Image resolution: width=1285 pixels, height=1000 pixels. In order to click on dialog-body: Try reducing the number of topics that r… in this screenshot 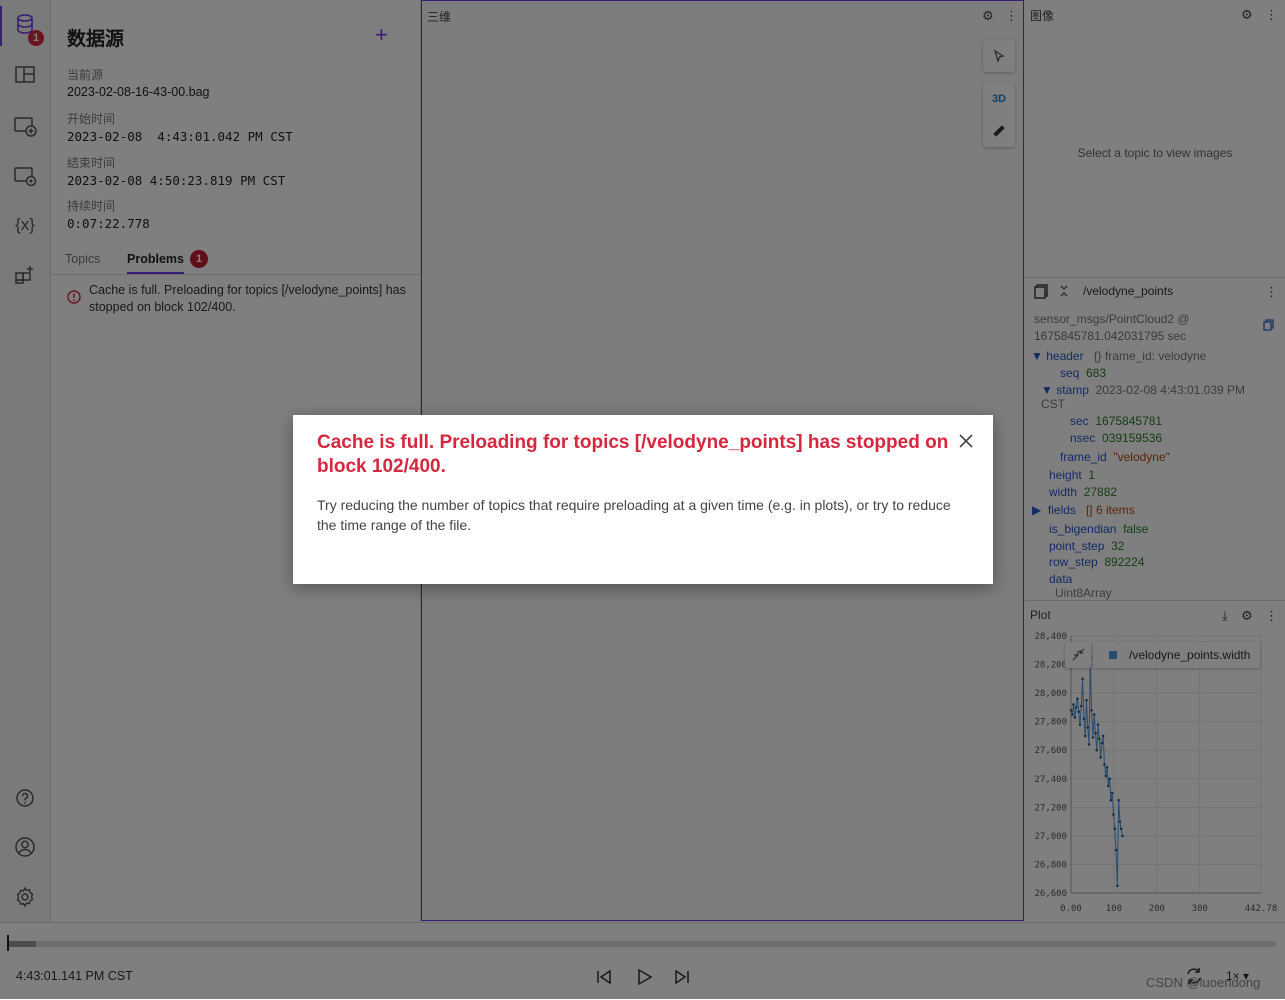, I will do `click(634, 515)`.